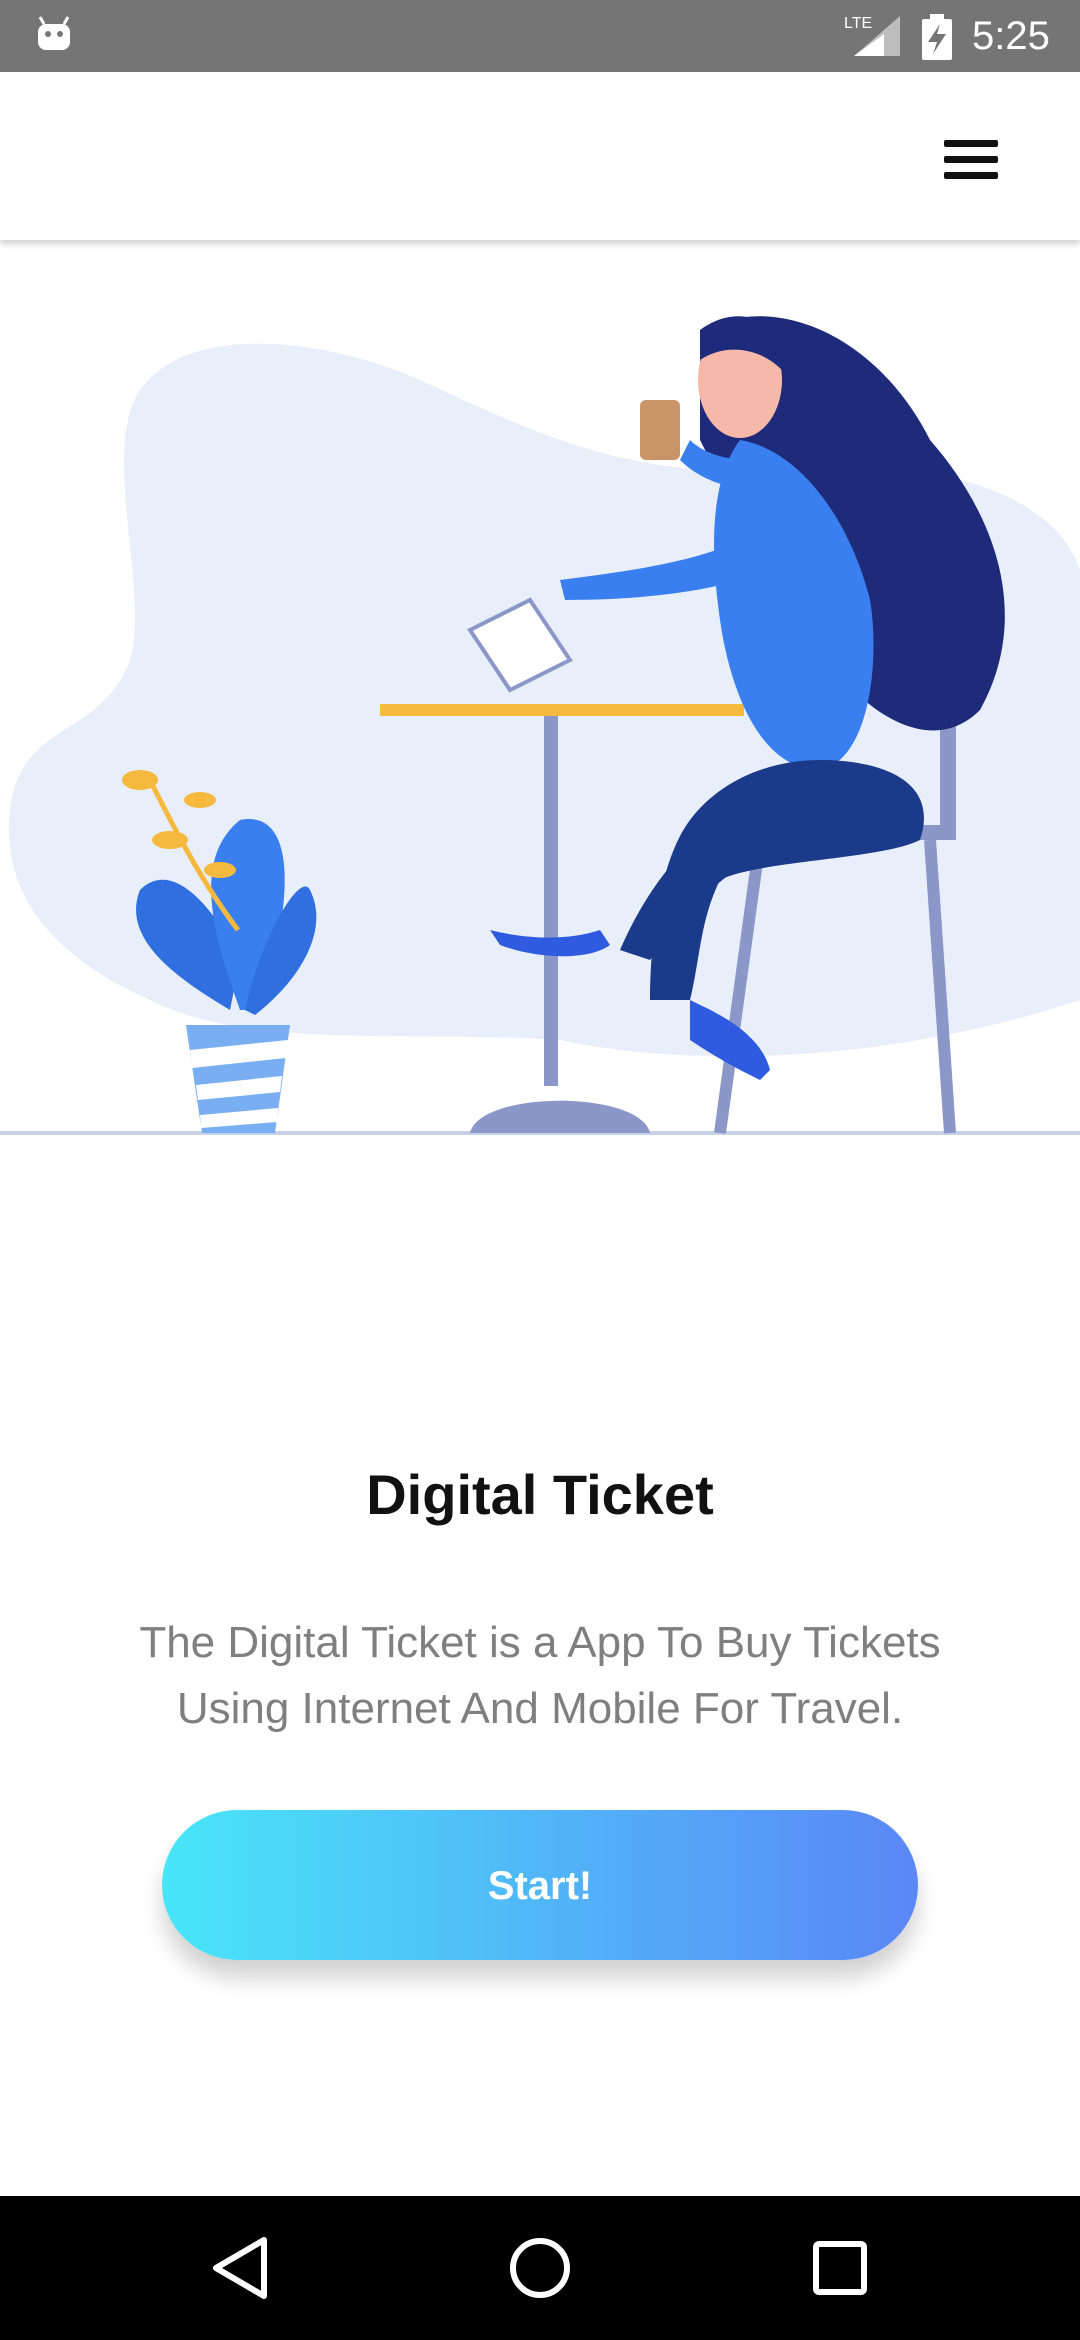 This screenshot has width=1080, height=2340. Describe the element at coordinates (540, 156) in the screenshot. I see `app-bar` at that location.